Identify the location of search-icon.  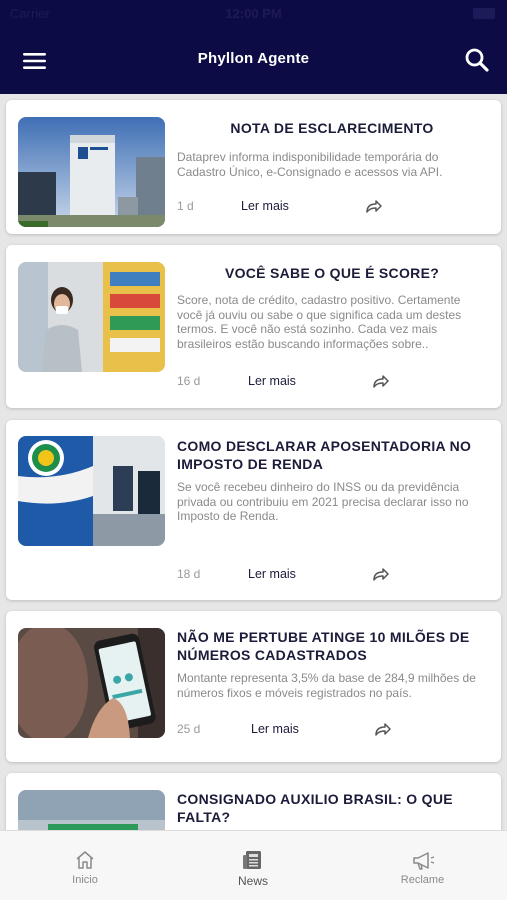
(477, 60).